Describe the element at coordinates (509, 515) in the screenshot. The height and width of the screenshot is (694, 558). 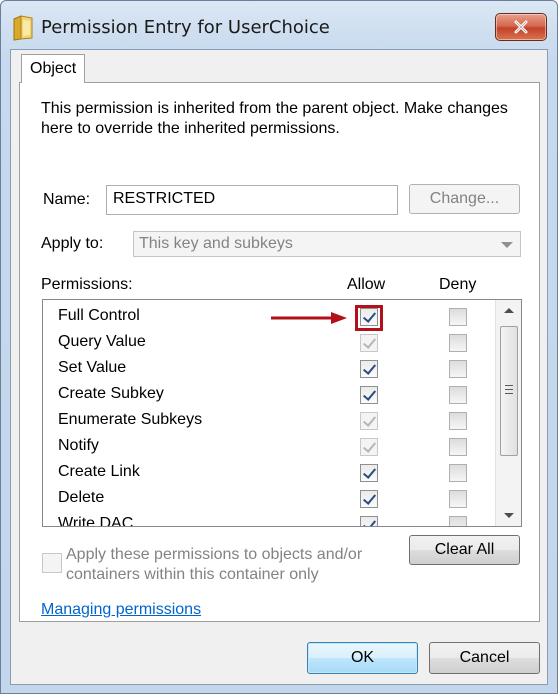
I see `scroll-down-icon` at that location.